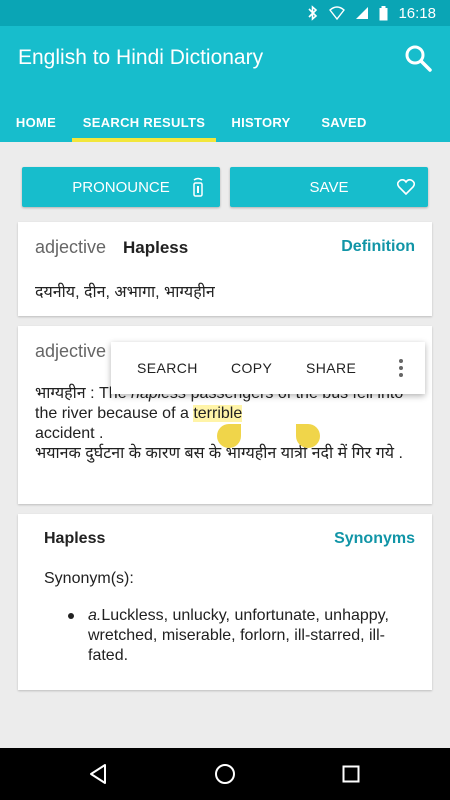 This screenshot has height=800, width=450. I want to click on selection-handle-end, so click(308, 436).